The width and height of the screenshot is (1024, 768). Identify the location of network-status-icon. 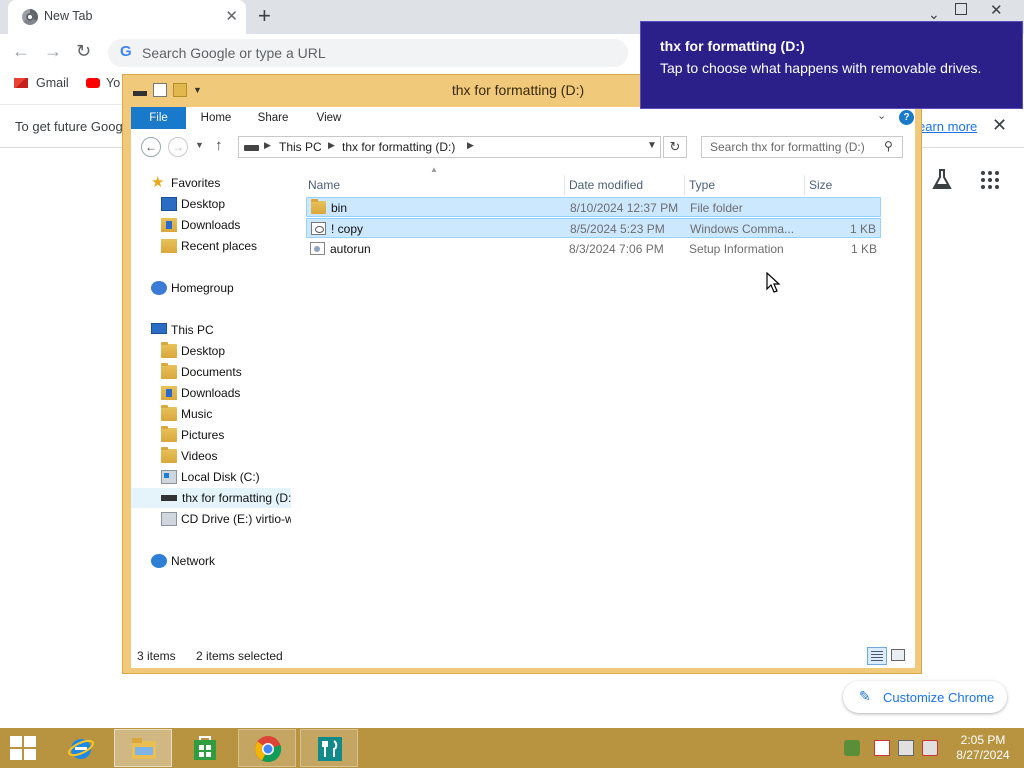
(906, 748).